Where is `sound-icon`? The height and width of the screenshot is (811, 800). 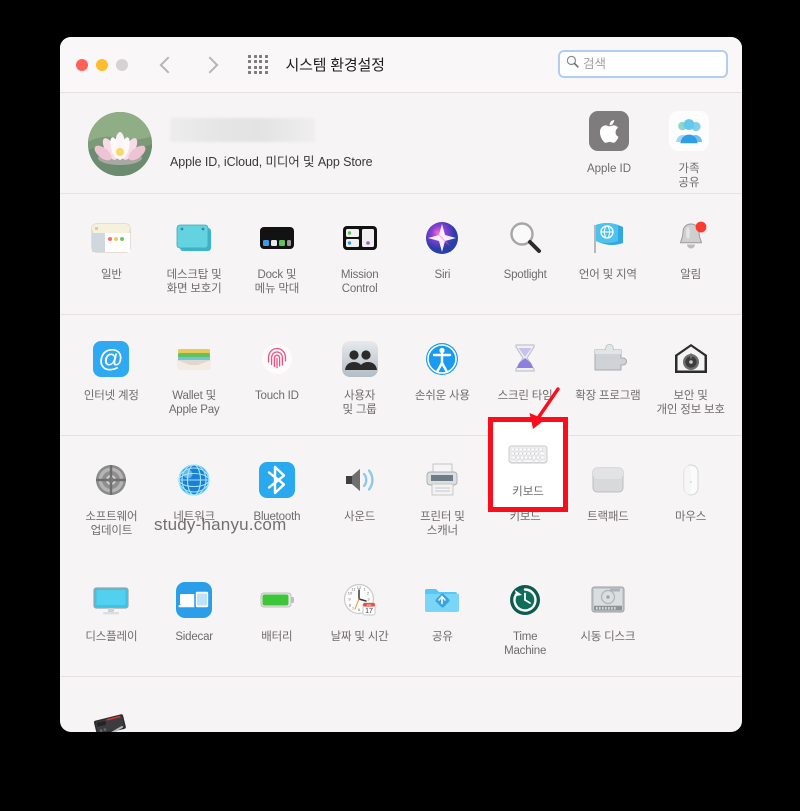 sound-icon is located at coordinates (360, 480).